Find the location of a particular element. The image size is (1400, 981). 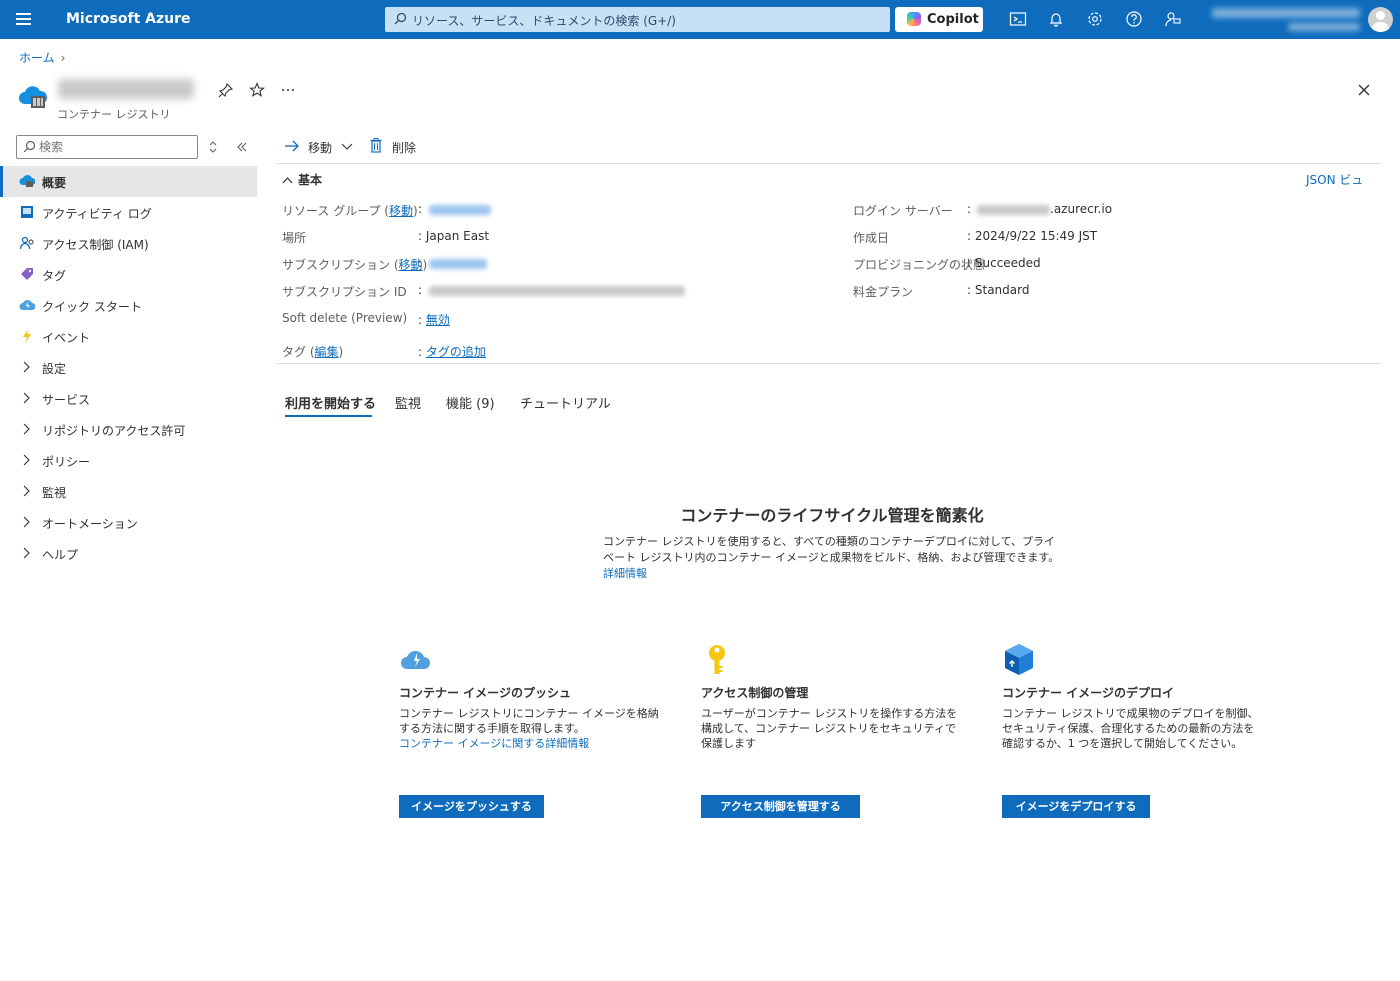

breadcrumb: ホーム › is located at coordinates (42, 57).